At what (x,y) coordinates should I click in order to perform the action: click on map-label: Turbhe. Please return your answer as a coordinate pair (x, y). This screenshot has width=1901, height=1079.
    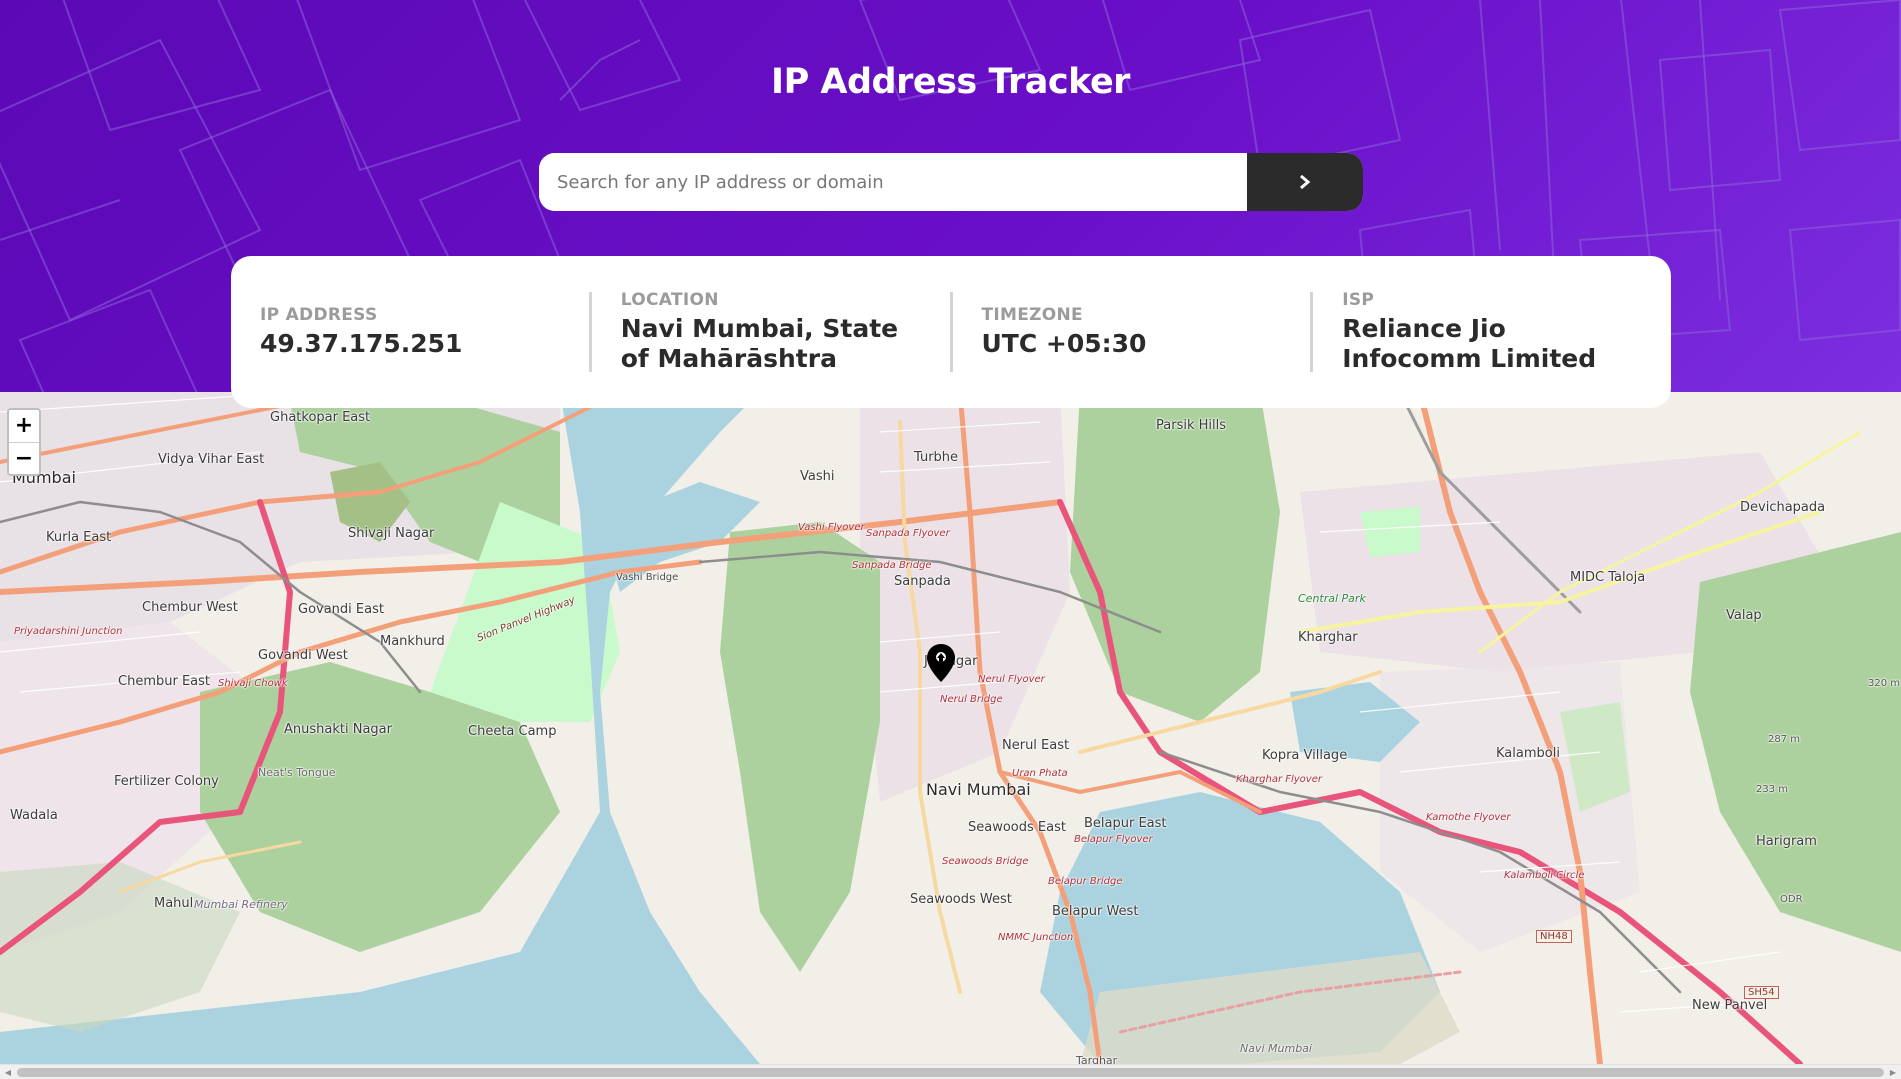
    Looking at the image, I should click on (936, 457).